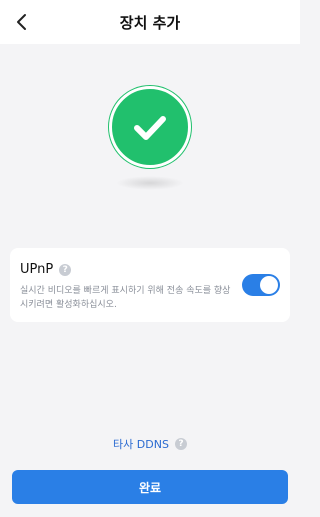 The width and height of the screenshot is (320, 517). Describe the element at coordinates (37, 269) in the screenshot. I see `upnp-label: UPnP` at that location.